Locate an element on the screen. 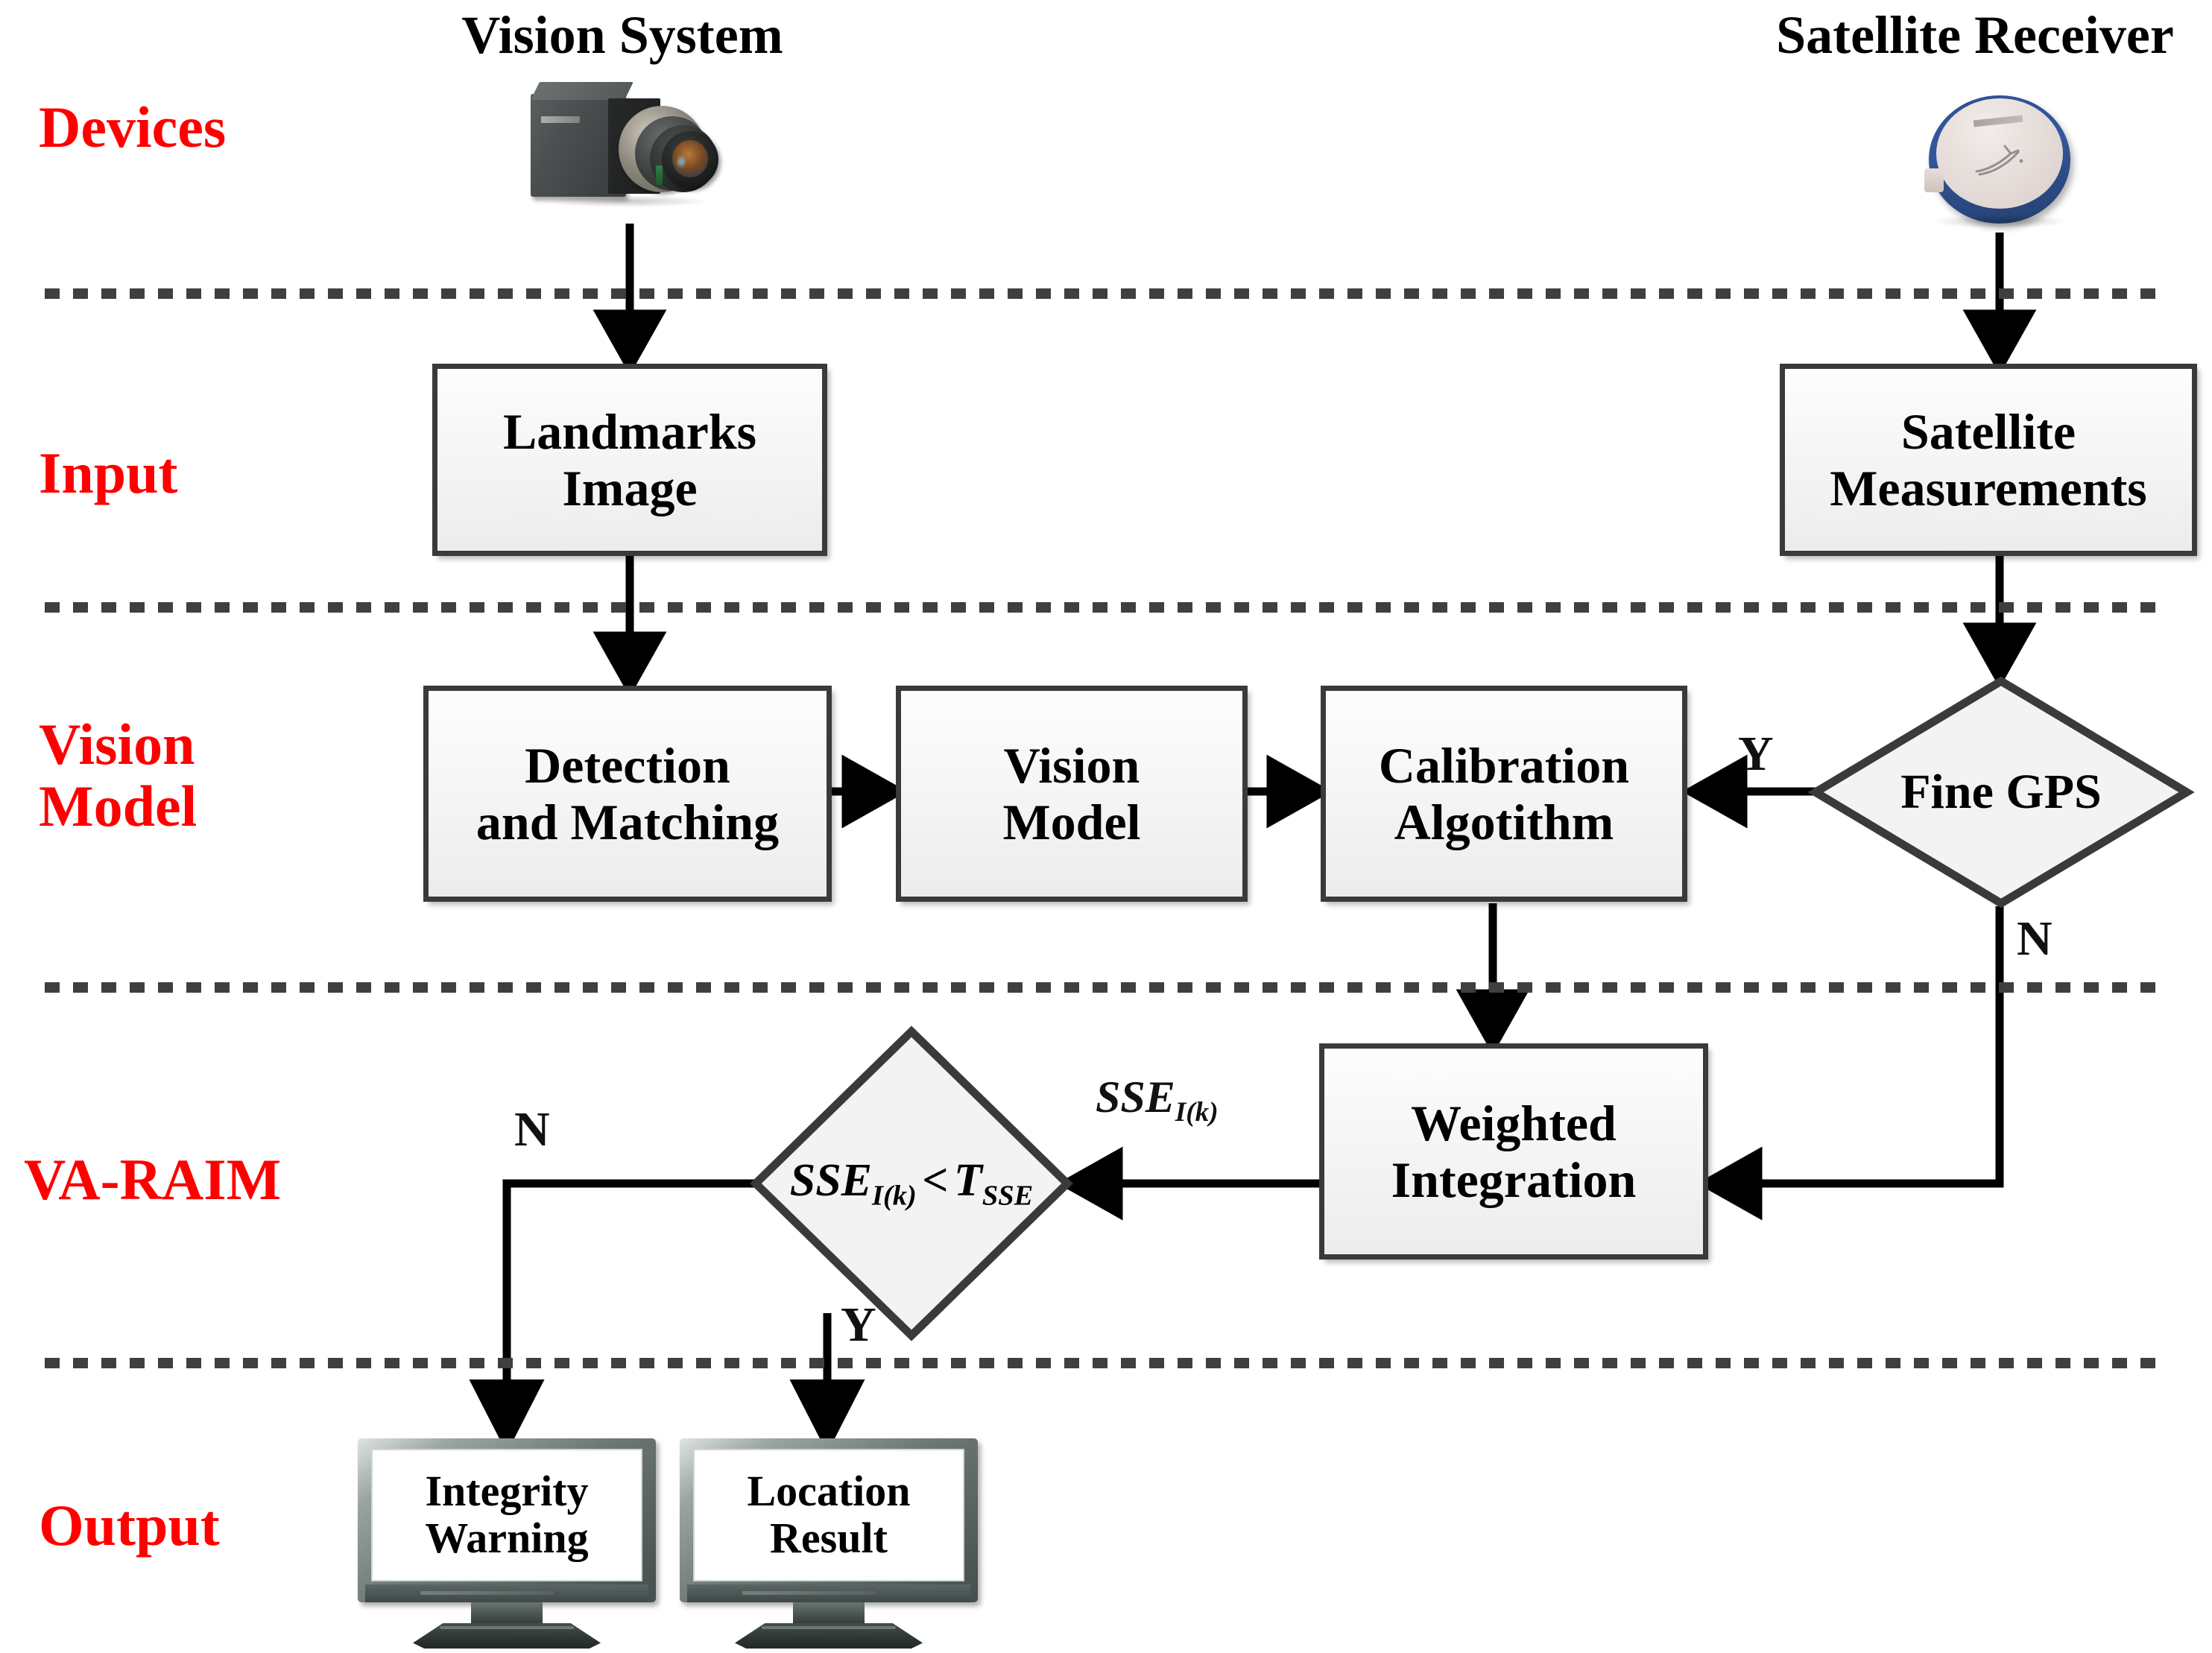 The width and height of the screenshot is (2212, 1653). output-monitor-location-result: Location Result is located at coordinates (829, 1543).